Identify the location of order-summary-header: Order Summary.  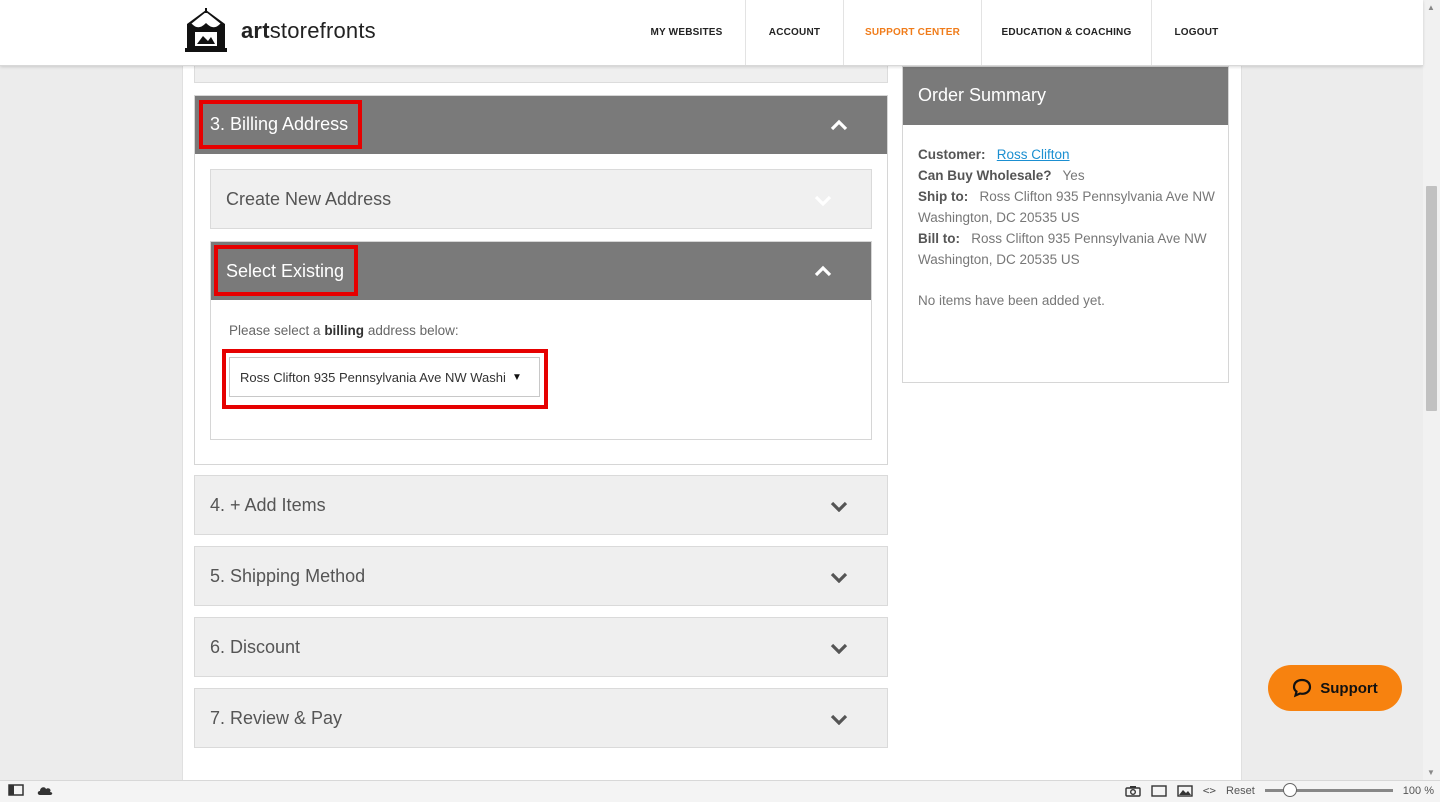
(1065, 96).